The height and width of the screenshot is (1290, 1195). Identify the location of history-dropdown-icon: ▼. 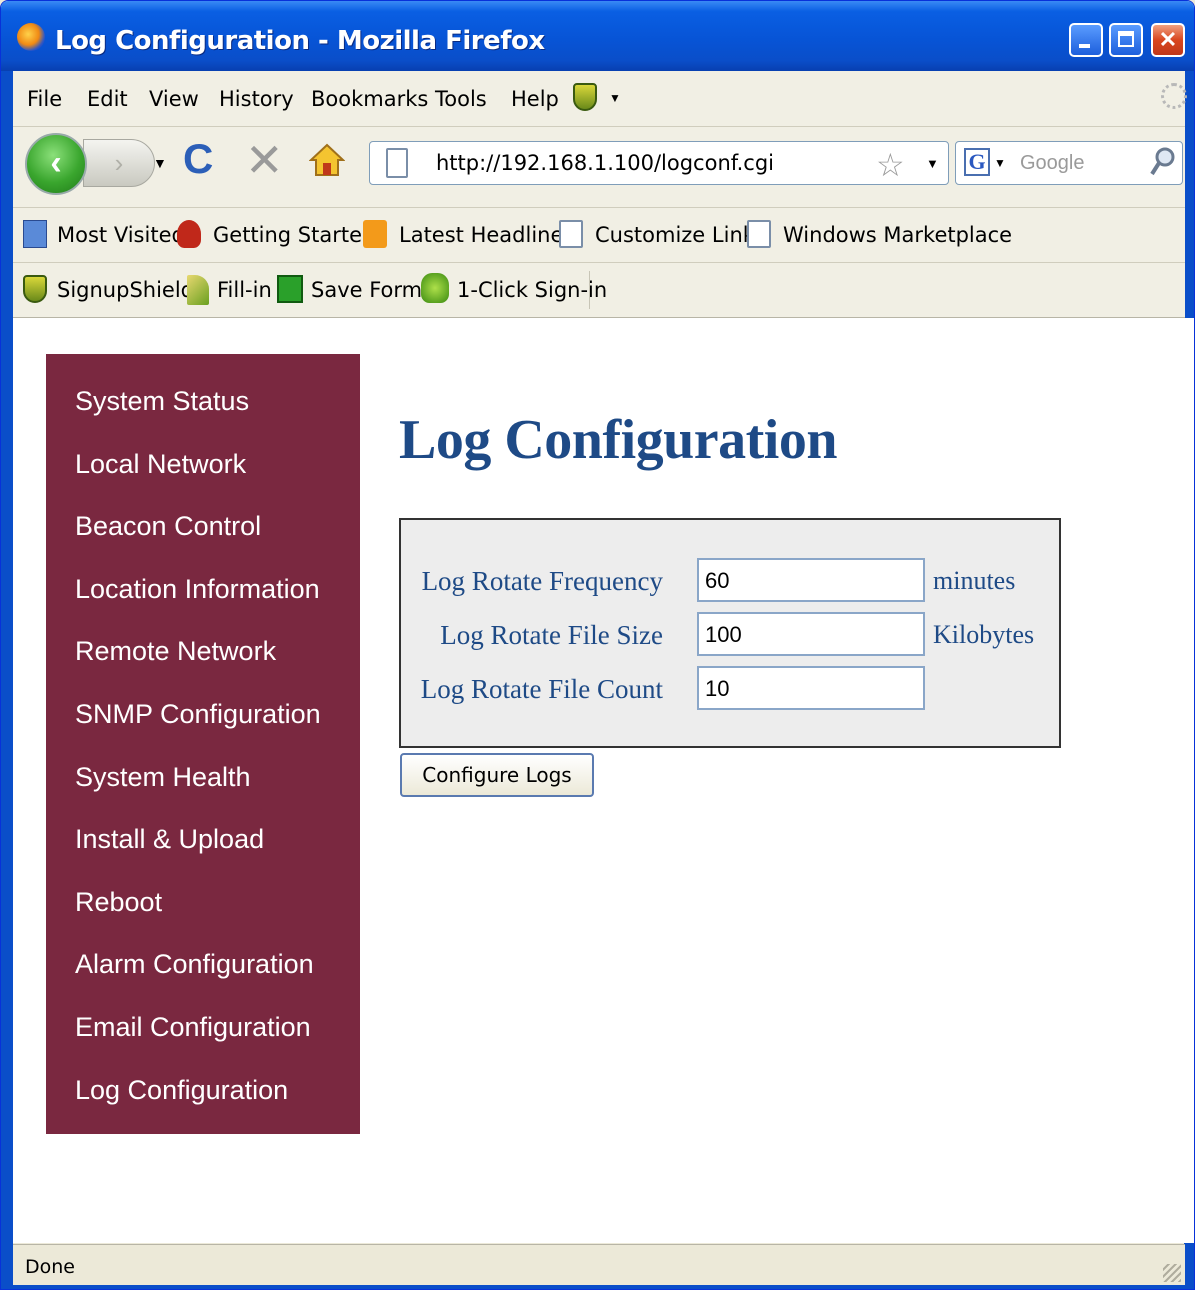
(160, 163).